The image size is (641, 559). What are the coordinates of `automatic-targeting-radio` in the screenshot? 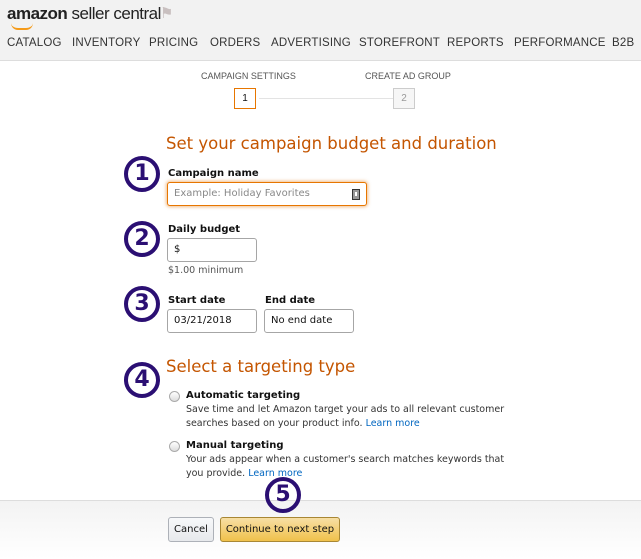 It's located at (174, 396).